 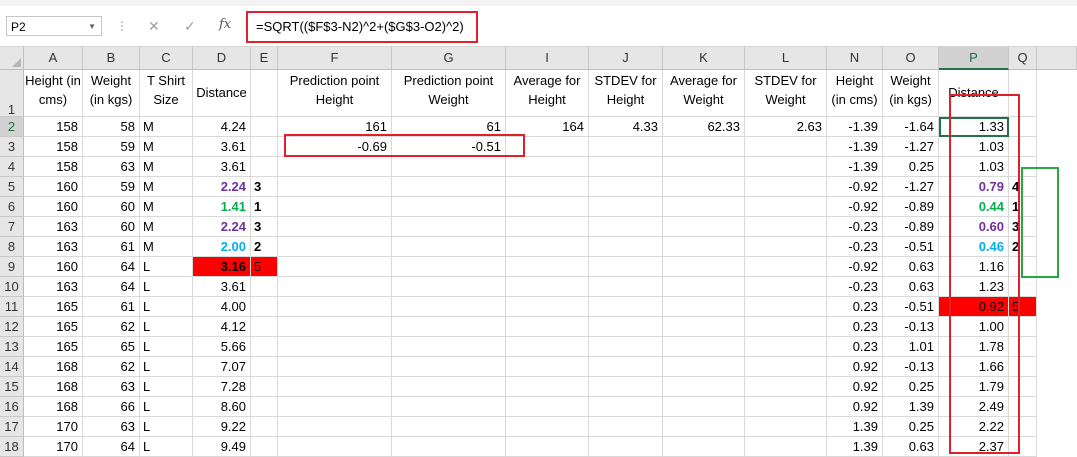 I want to click on cell-o12: -0.13, so click(x=911, y=327).